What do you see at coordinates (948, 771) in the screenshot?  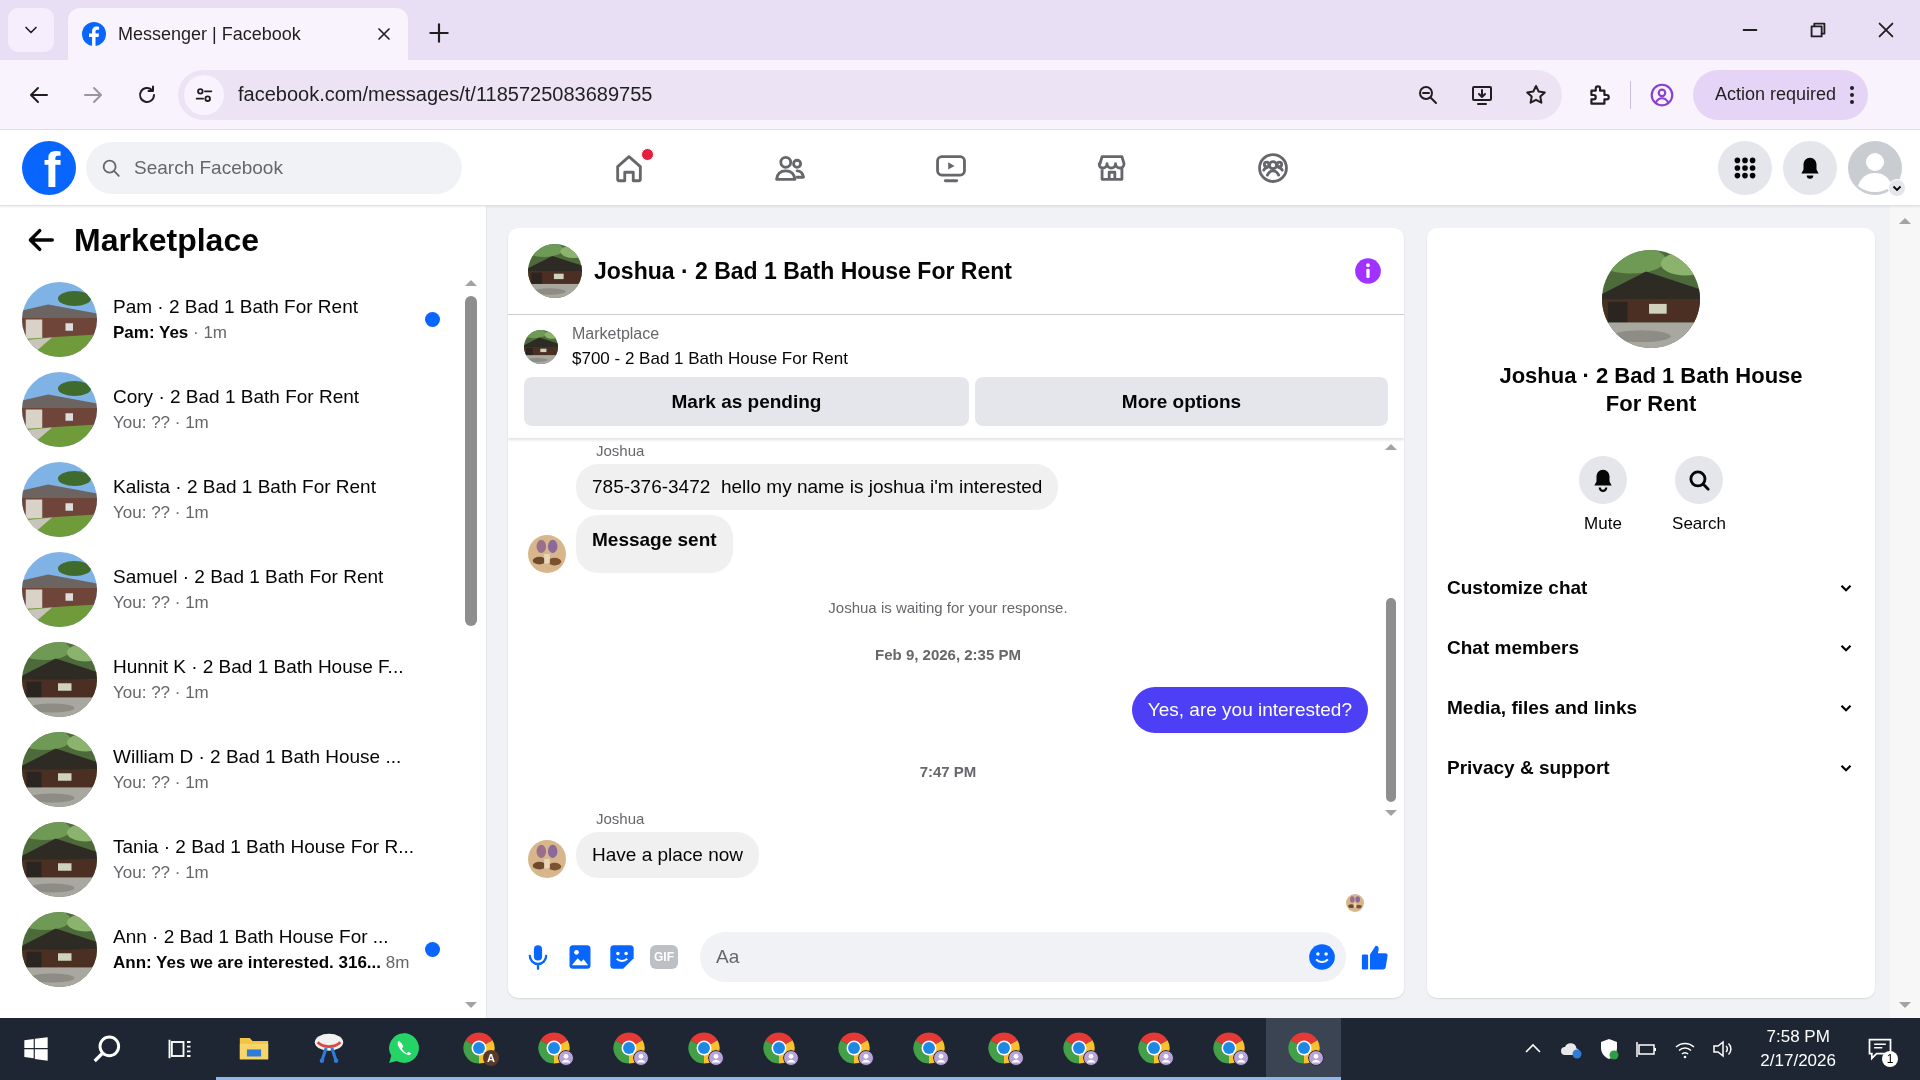 I see `timestamp: 7:47 PM` at bounding box center [948, 771].